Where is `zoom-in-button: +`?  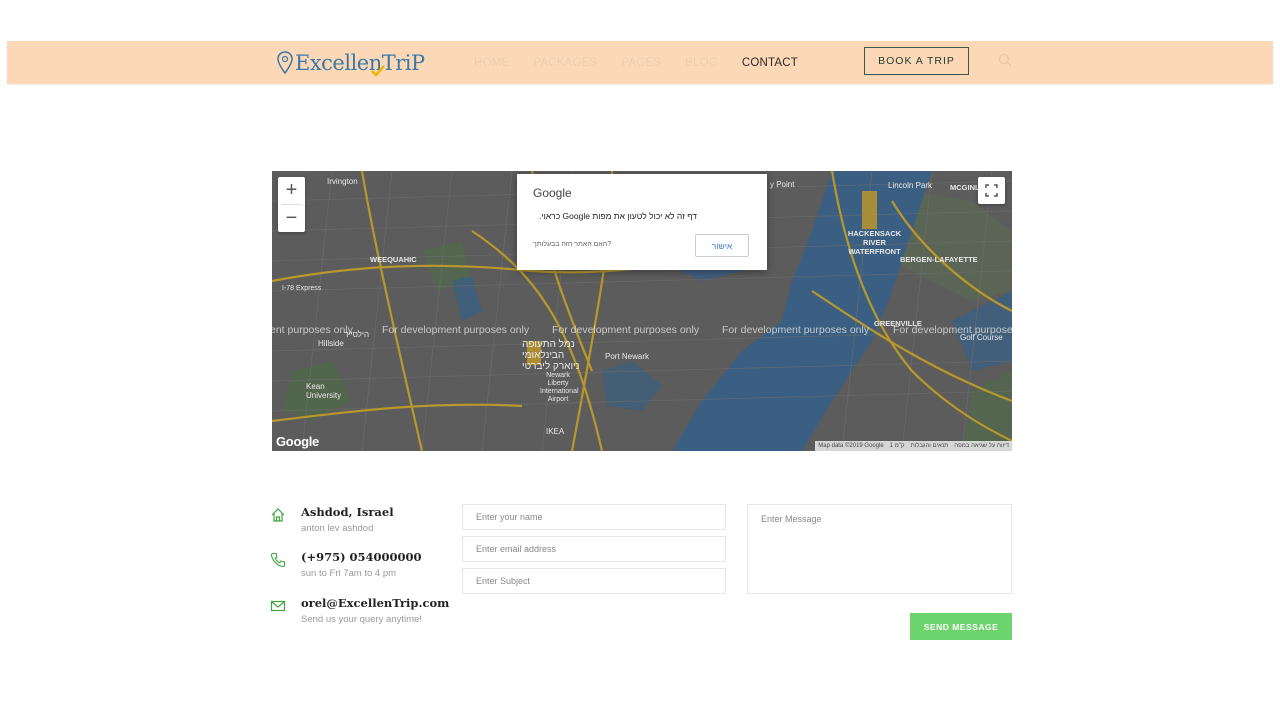 zoom-in-button: + is located at coordinates (291, 190).